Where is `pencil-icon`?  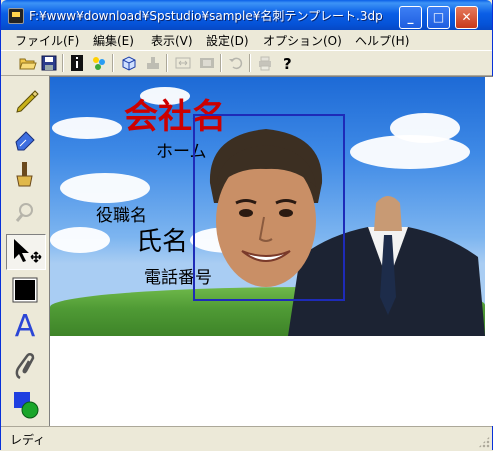
pencil-icon is located at coordinates (25, 99).